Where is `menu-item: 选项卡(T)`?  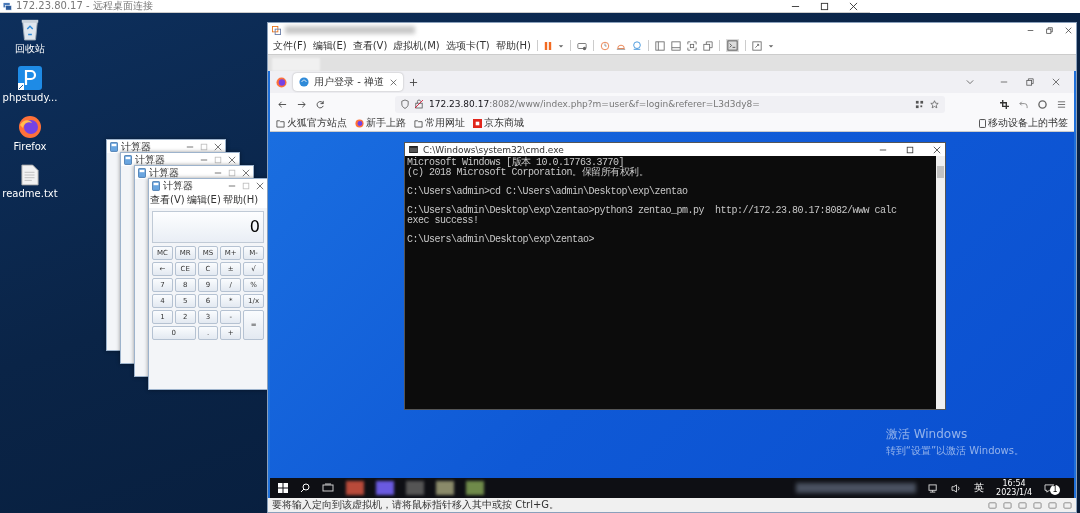
menu-item: 选项卡(T) is located at coordinates (467, 45).